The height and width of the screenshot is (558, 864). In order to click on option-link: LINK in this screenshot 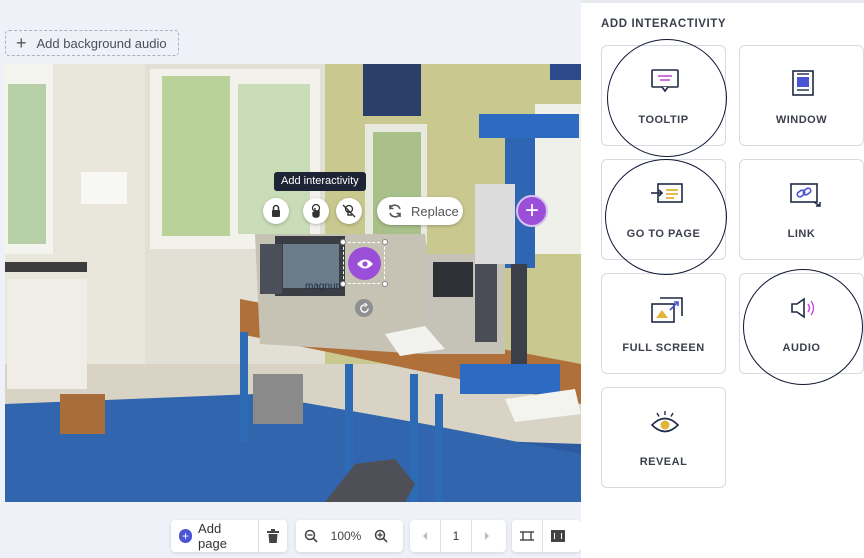, I will do `click(801, 209)`.